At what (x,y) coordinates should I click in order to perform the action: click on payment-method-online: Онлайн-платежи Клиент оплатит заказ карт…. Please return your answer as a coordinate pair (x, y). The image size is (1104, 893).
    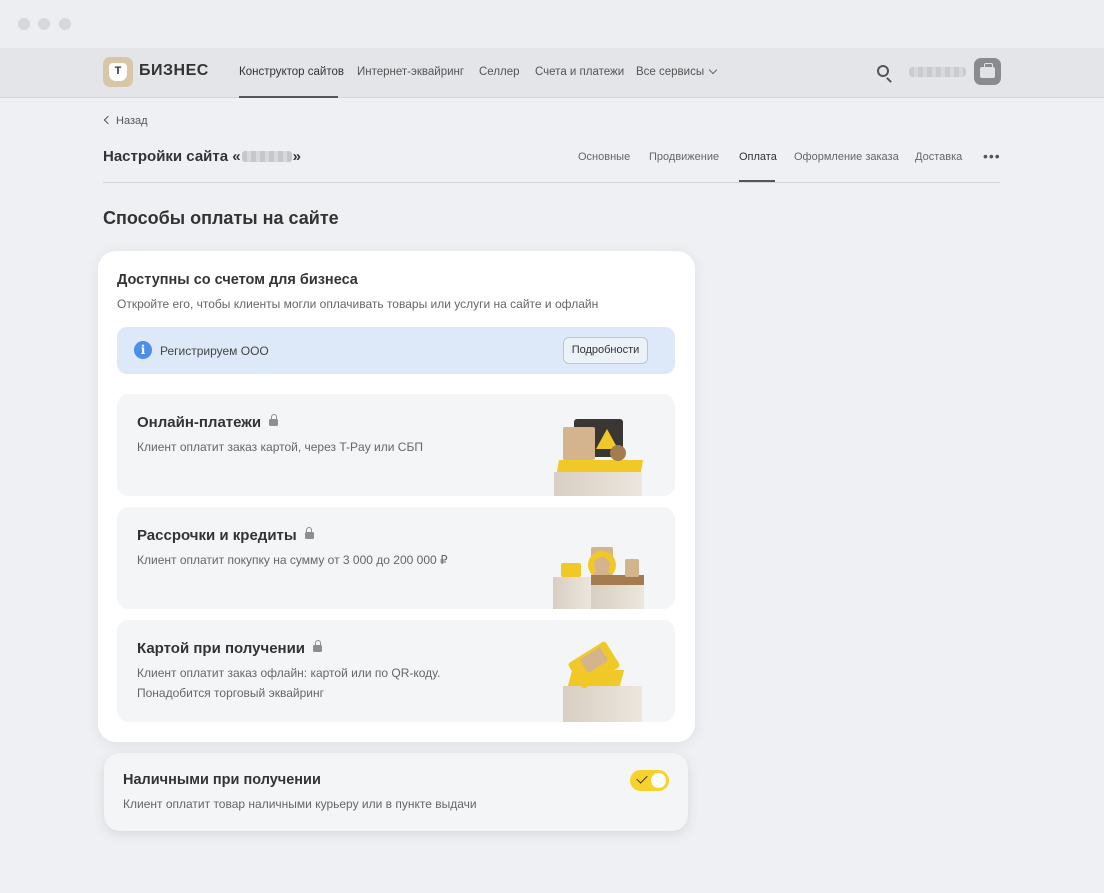
    Looking at the image, I should click on (396, 445).